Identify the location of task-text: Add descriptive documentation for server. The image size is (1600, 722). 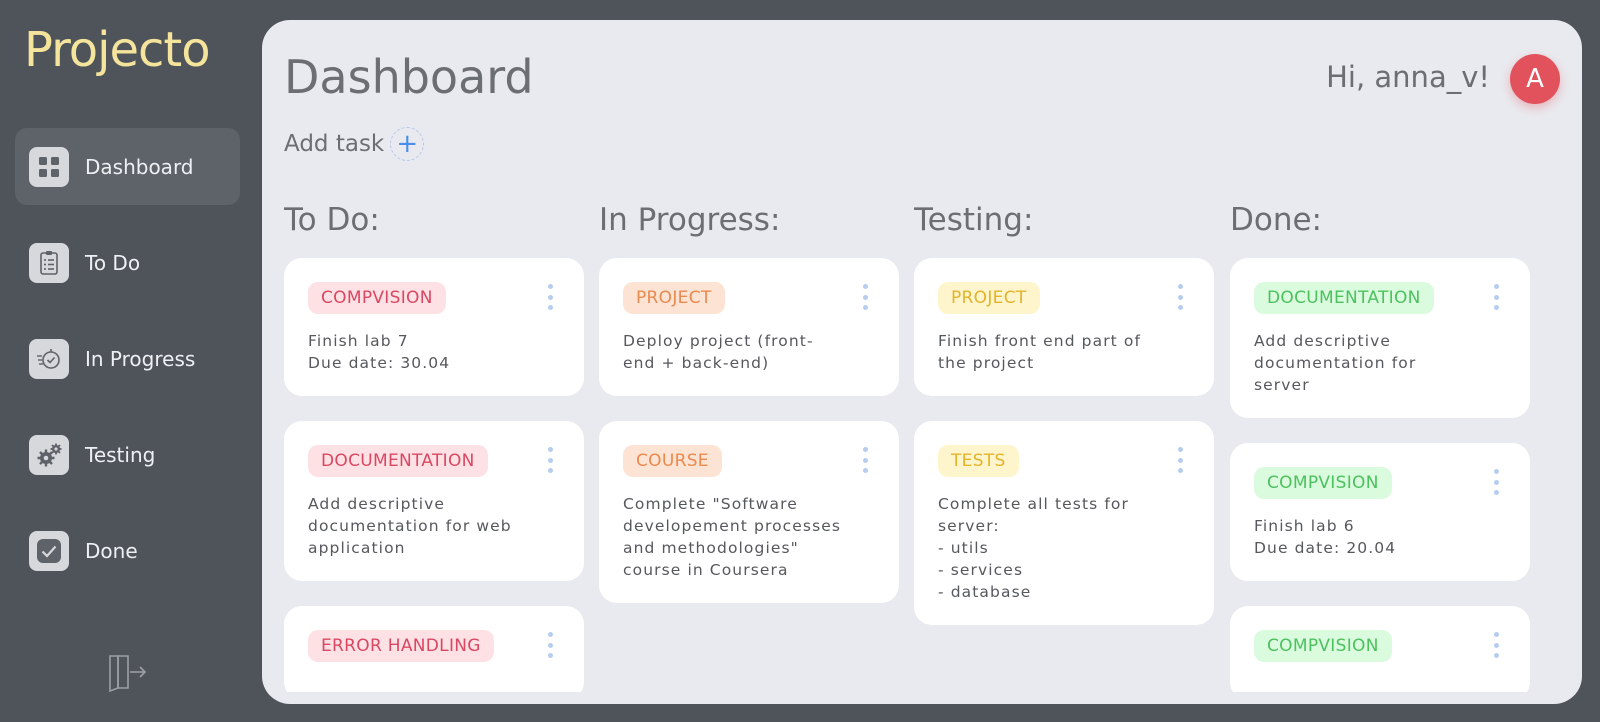
(1335, 363).